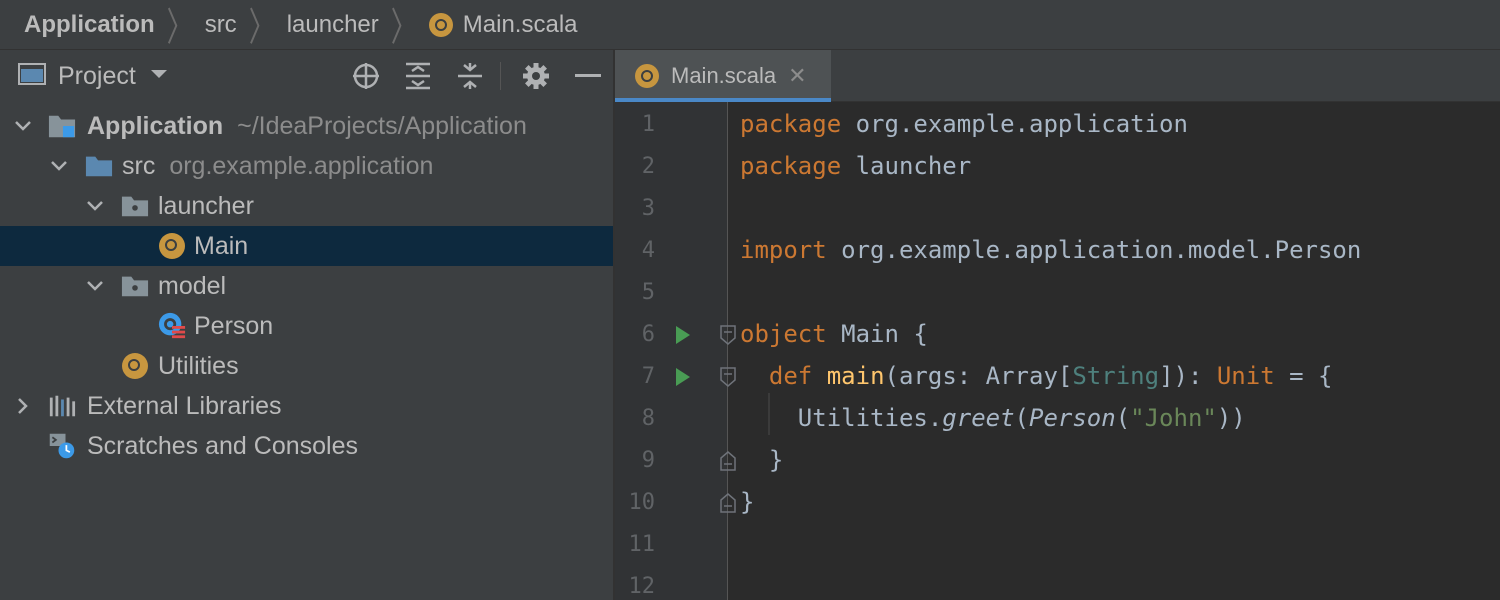 Image resolution: width=1500 pixels, height=600 pixels. I want to click on code-line-10: }, so click(747, 502).